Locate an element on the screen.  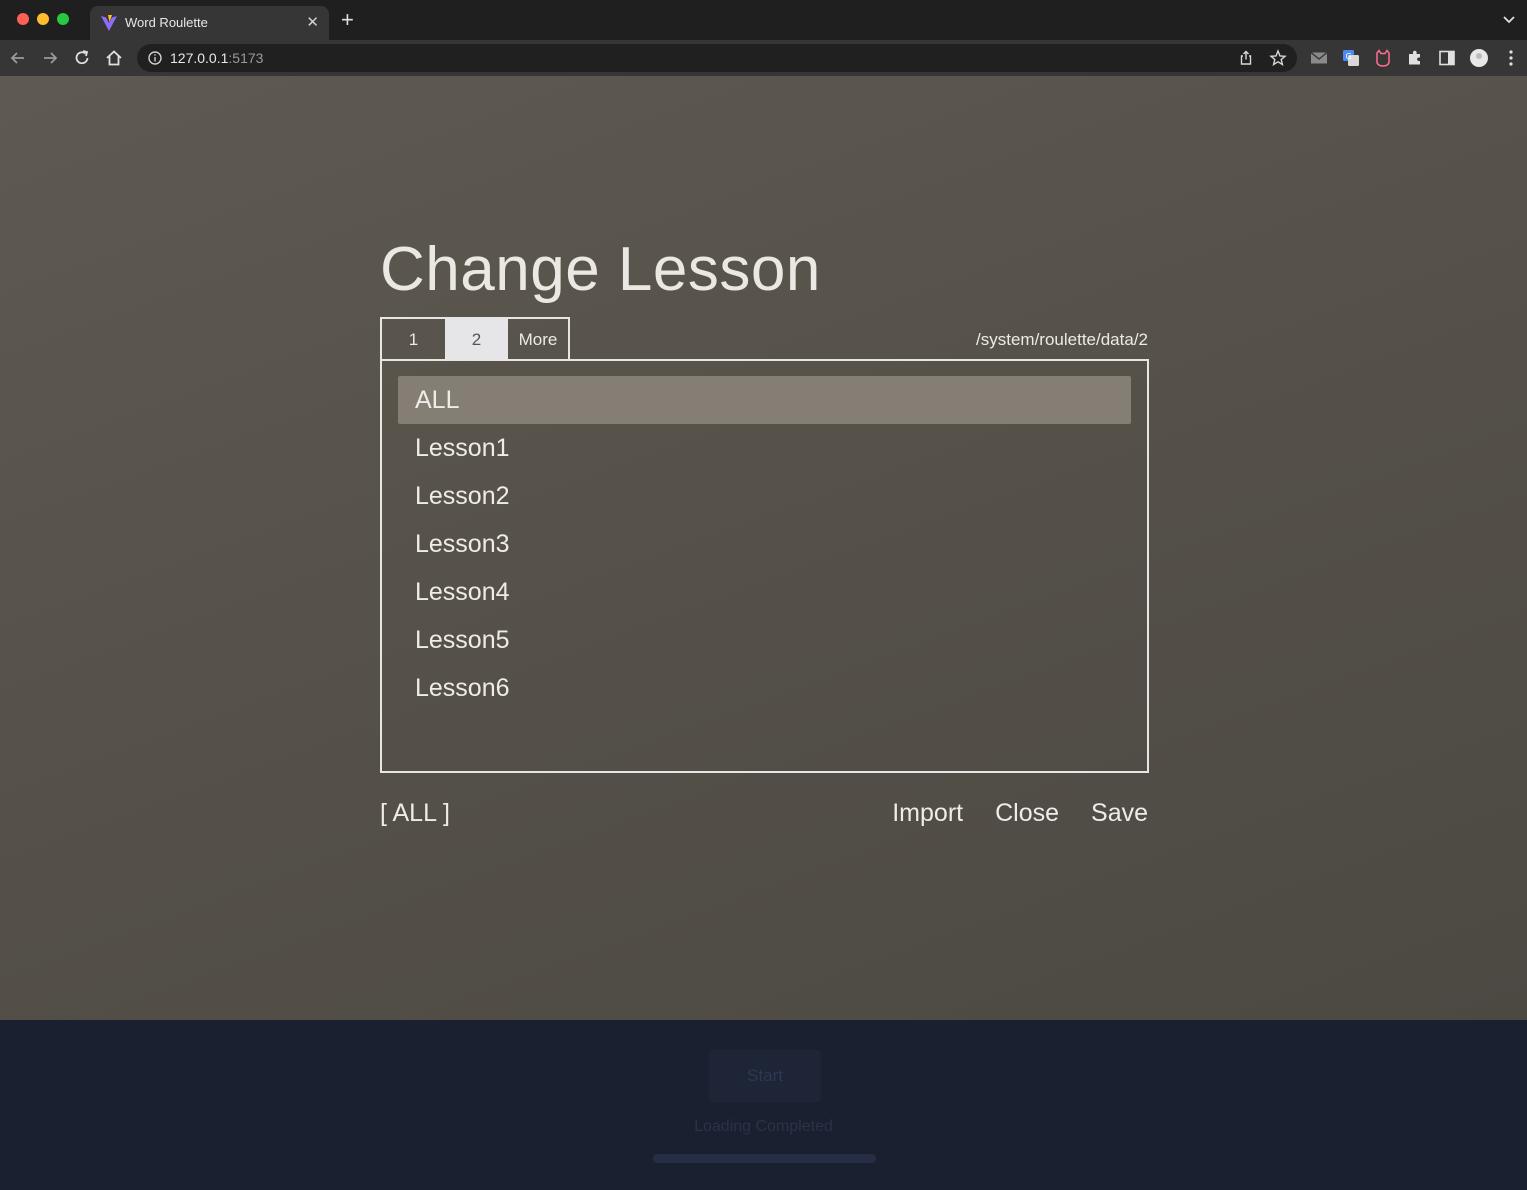
bookmark-star-icon is located at coordinates (1278, 58).